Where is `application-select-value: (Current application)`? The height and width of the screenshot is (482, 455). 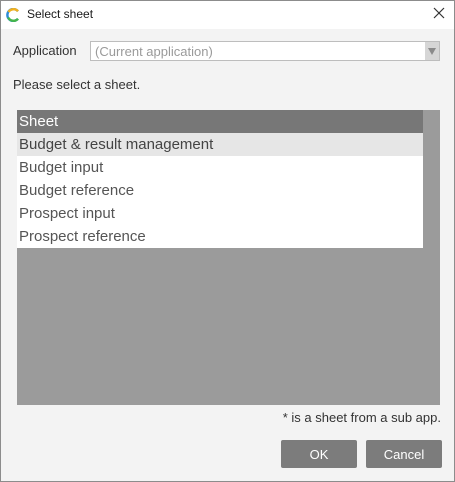
application-select-value: (Current application) is located at coordinates (154, 51).